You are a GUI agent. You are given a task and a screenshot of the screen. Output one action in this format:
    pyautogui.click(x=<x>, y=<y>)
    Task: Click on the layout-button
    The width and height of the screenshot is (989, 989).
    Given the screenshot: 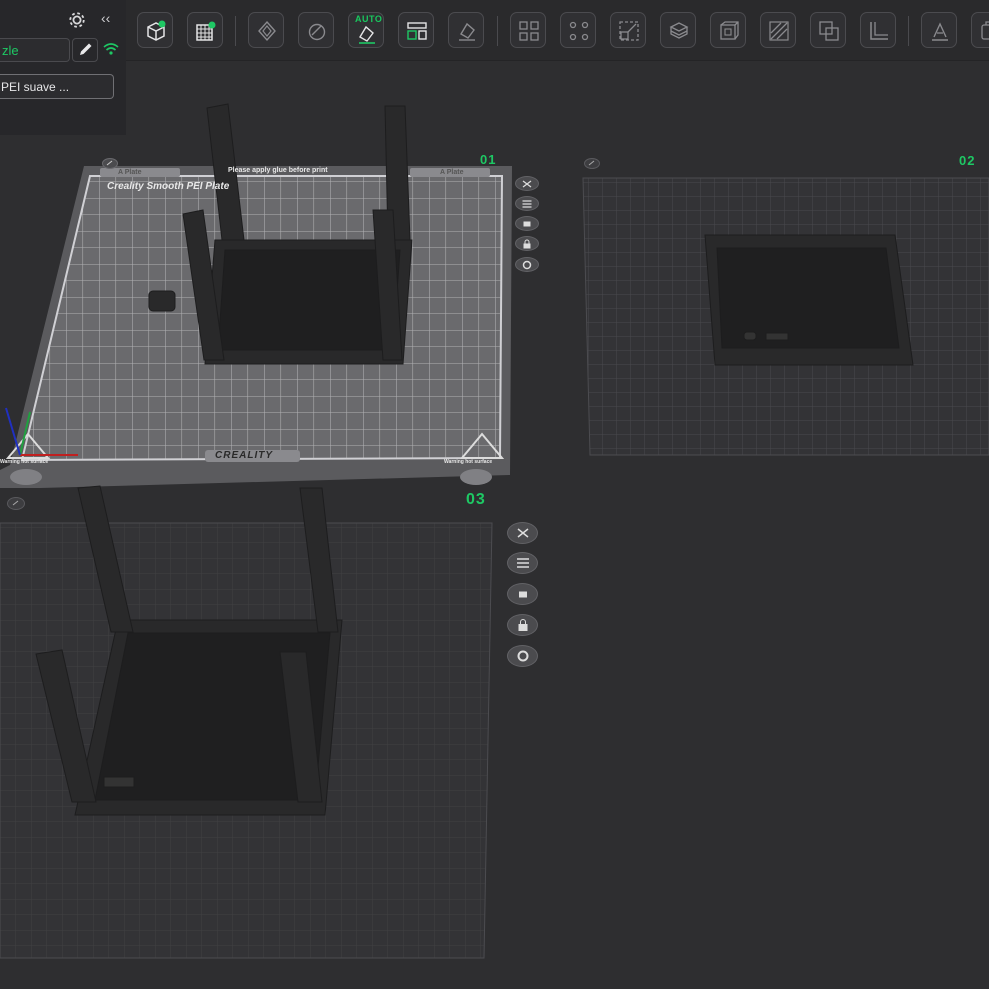 What is the action you would take?
    pyautogui.click(x=416, y=30)
    